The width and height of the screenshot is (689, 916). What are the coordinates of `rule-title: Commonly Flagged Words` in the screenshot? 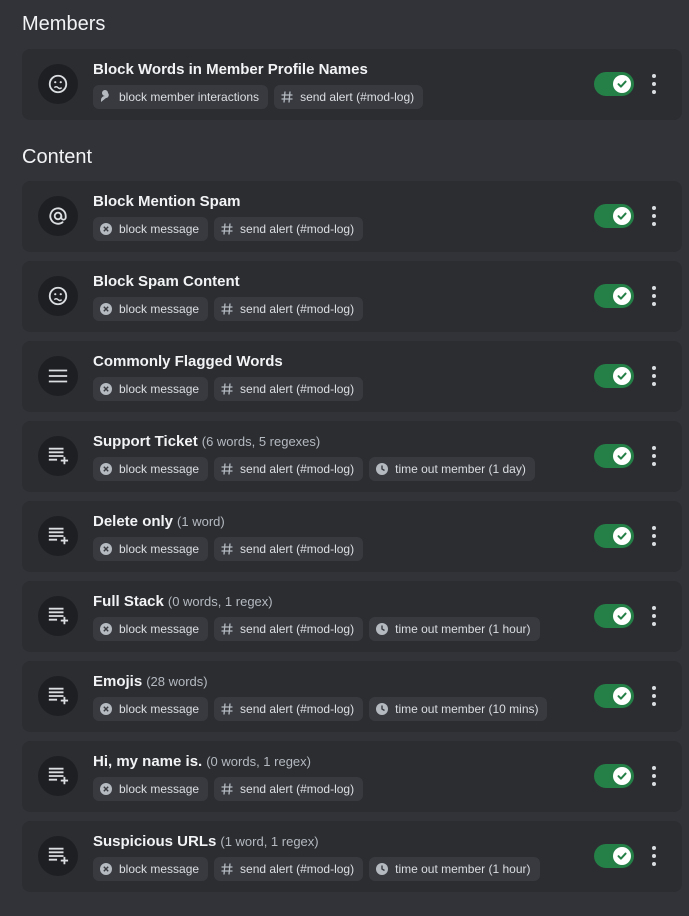 It's located at (188, 361).